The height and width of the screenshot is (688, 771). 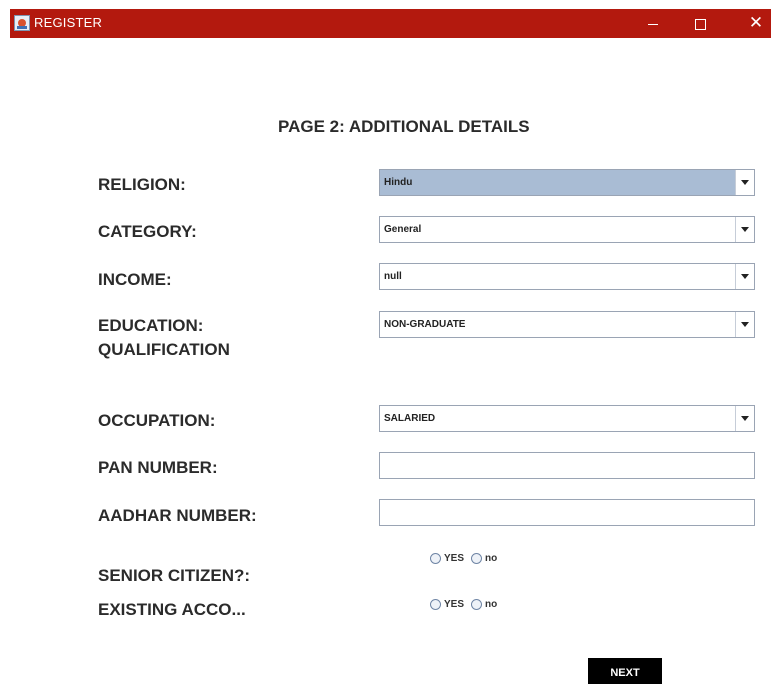 What do you see at coordinates (625, 671) in the screenshot?
I see `next-button: NEXT` at bounding box center [625, 671].